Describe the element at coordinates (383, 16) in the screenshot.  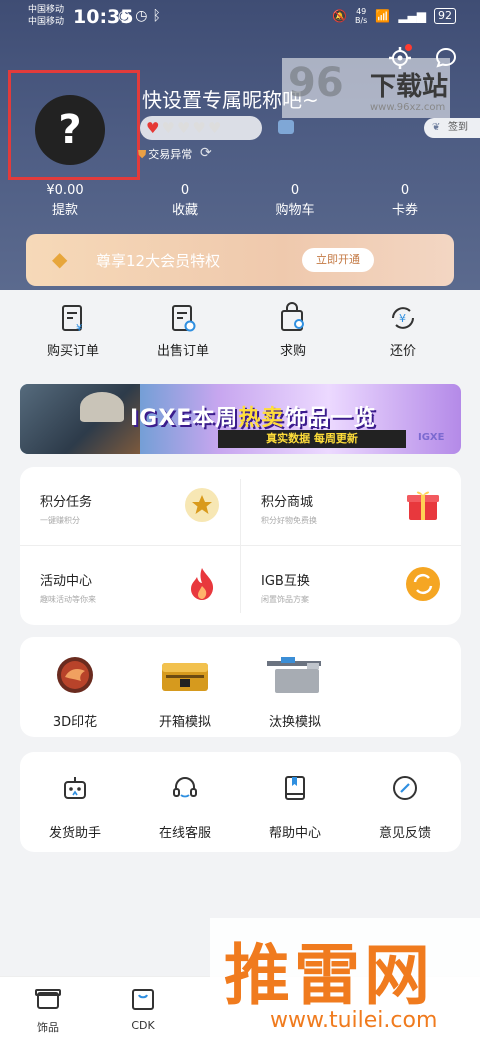
I see `wifi-icon: 📶` at that location.